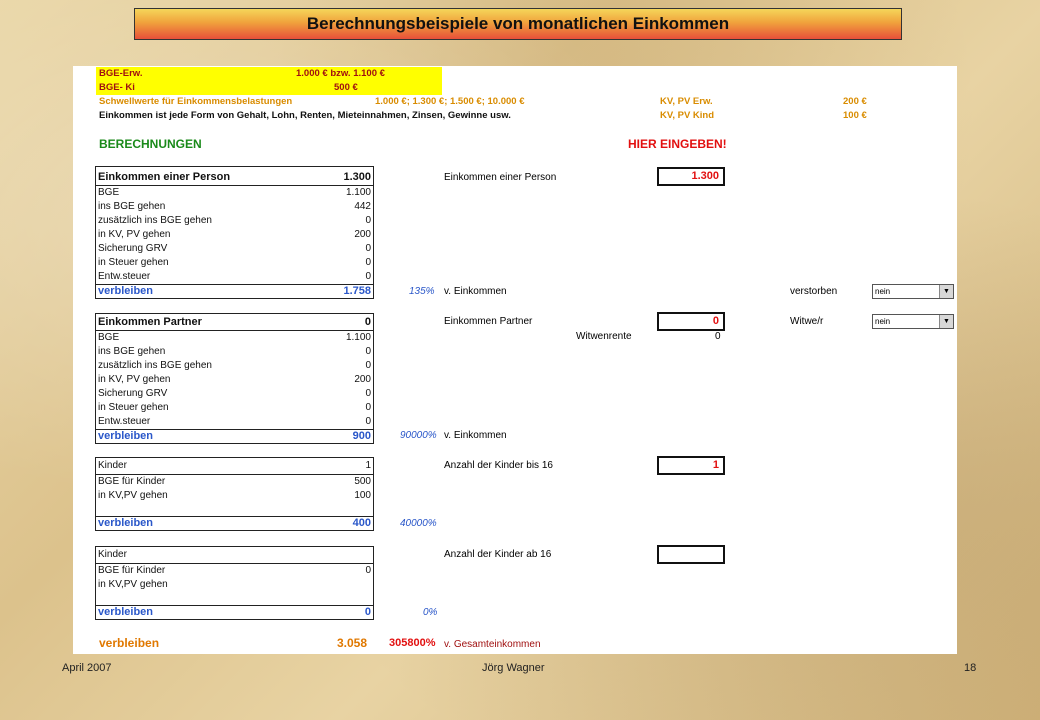 This screenshot has width=1040, height=720. I want to click on total-verbleiben-label: verbleiben, so click(129, 643).